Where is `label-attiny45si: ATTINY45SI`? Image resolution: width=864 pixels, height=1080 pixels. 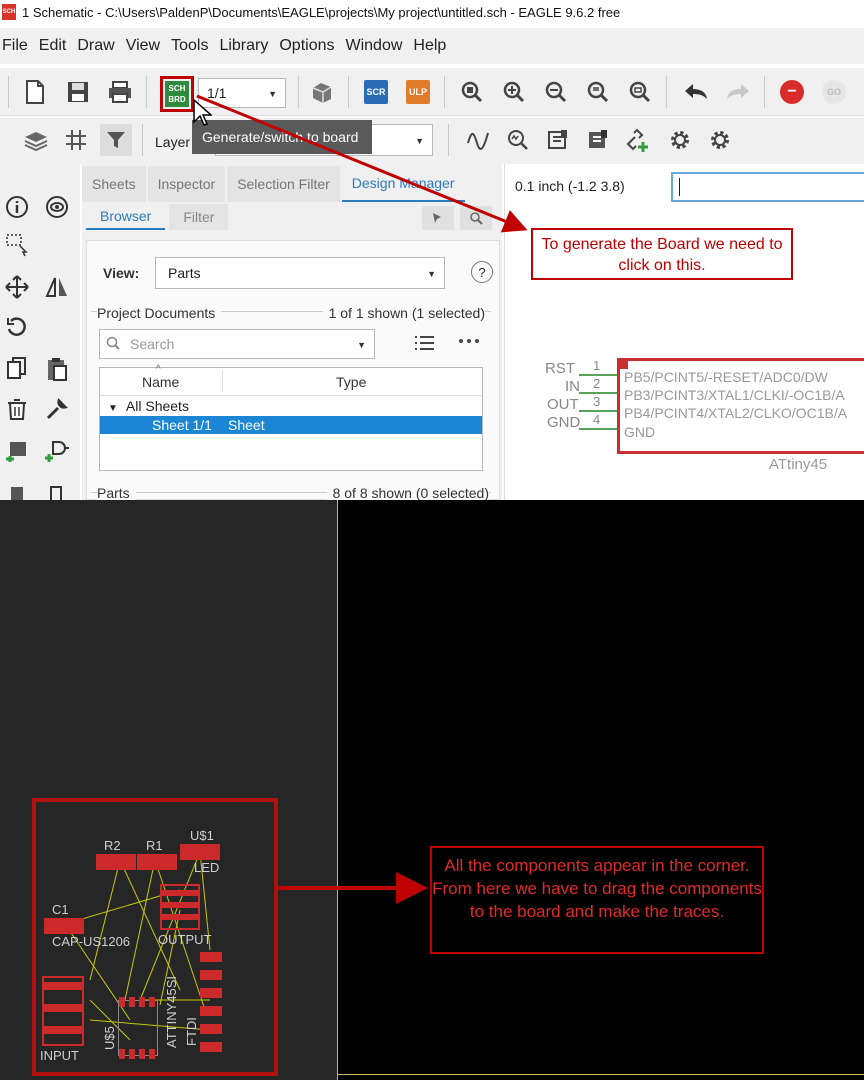
label-attiny45si: ATTINY45SI is located at coordinates (171, 1011).